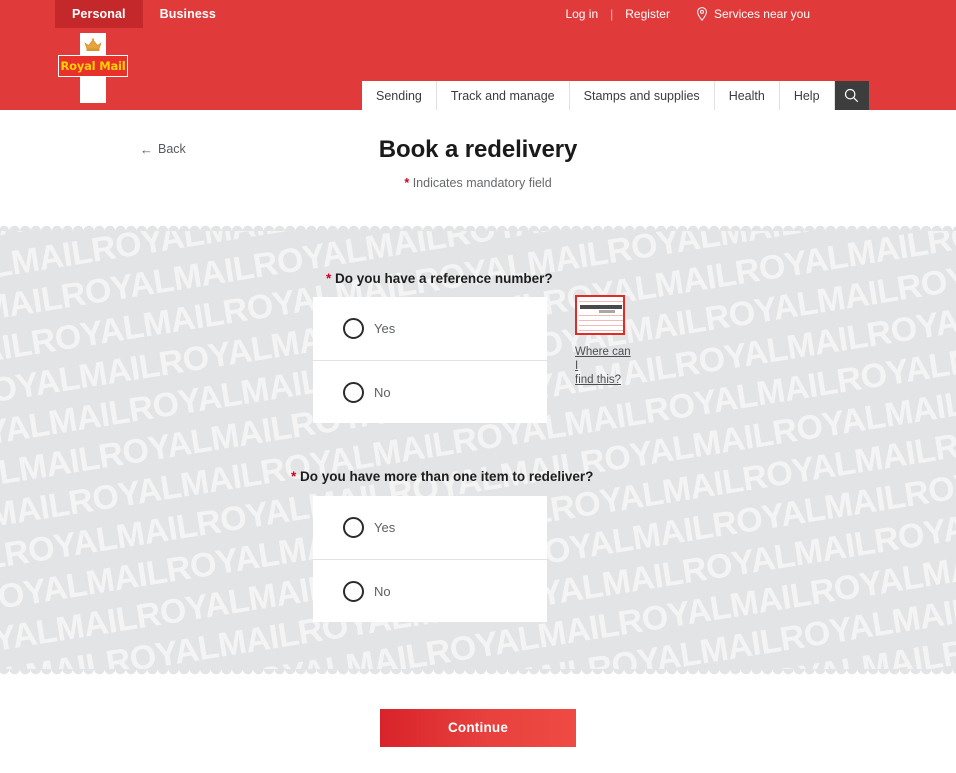  I want to click on audience-tab-business-label: Business, so click(187, 14).